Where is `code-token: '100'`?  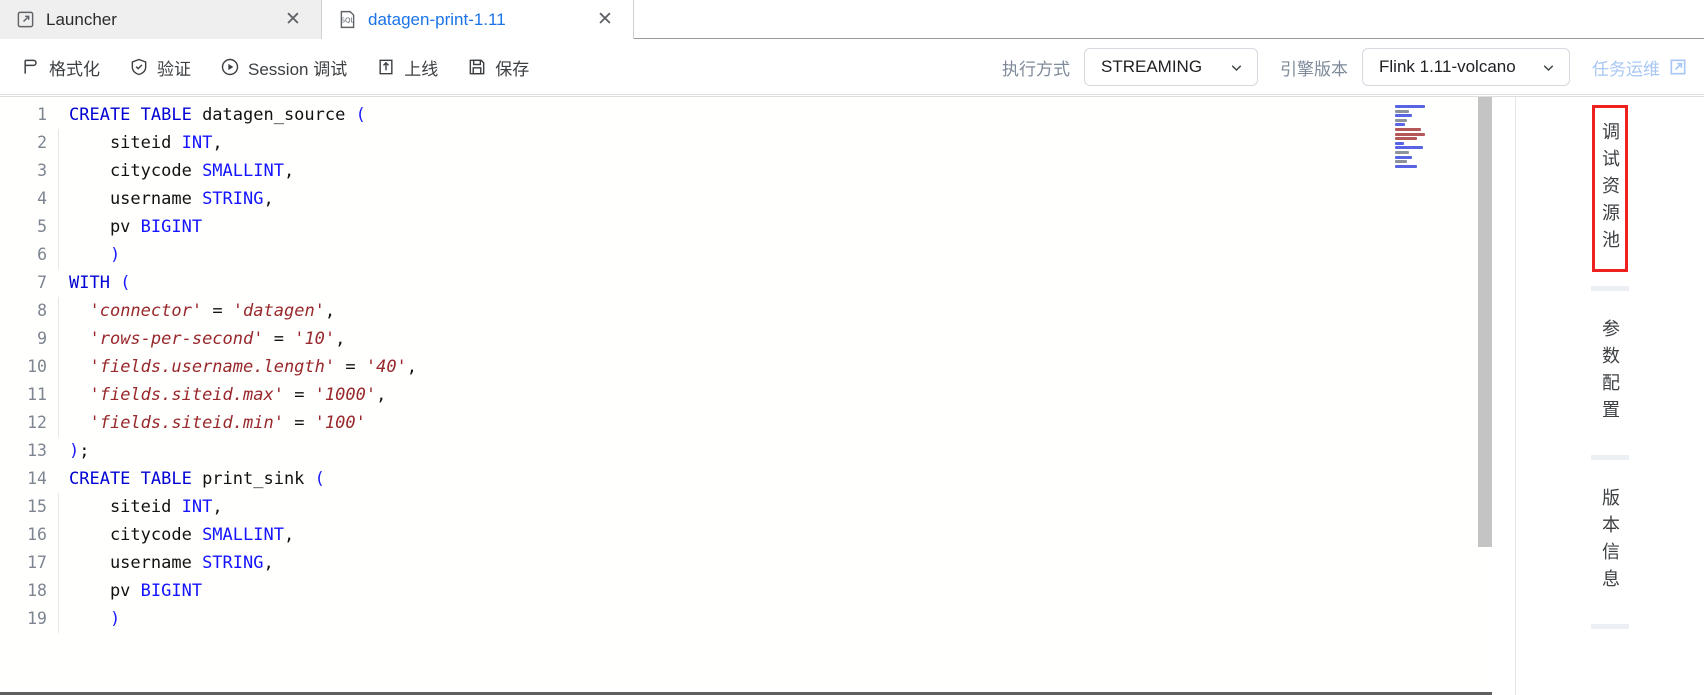 code-token: '100' is located at coordinates (340, 423).